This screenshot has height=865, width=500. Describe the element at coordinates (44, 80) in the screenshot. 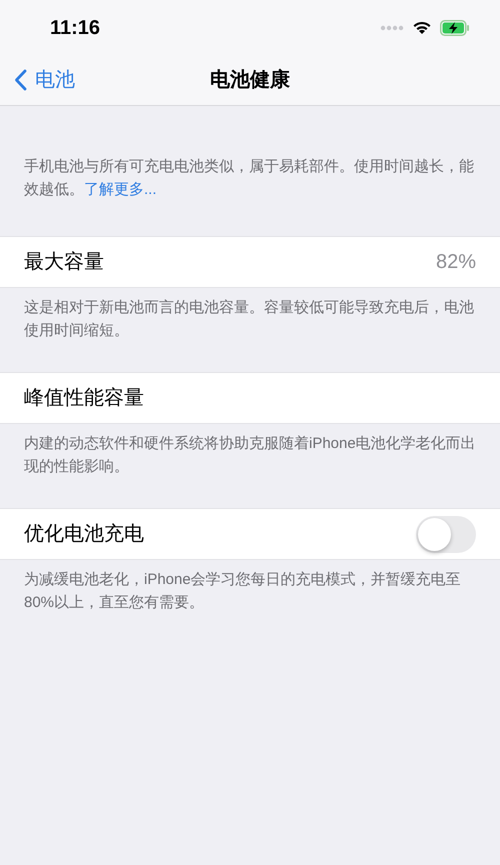

I see `back-button: 电池` at that location.